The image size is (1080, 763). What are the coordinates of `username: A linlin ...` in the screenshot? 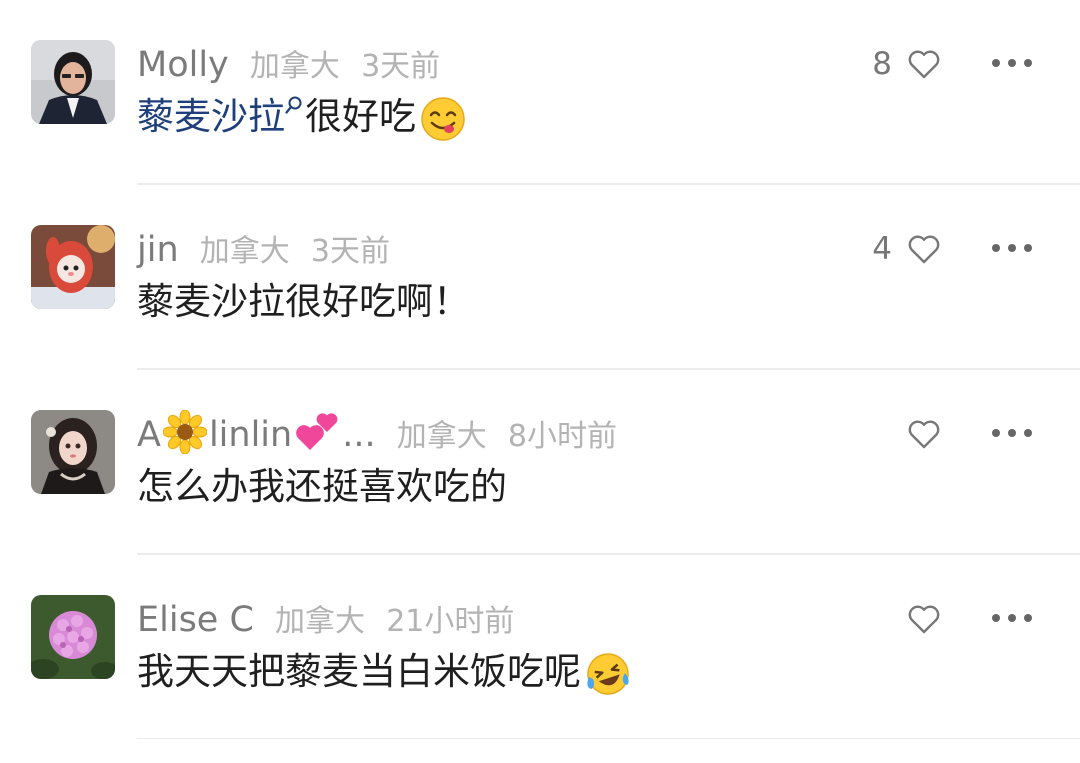 It's located at (256, 432).